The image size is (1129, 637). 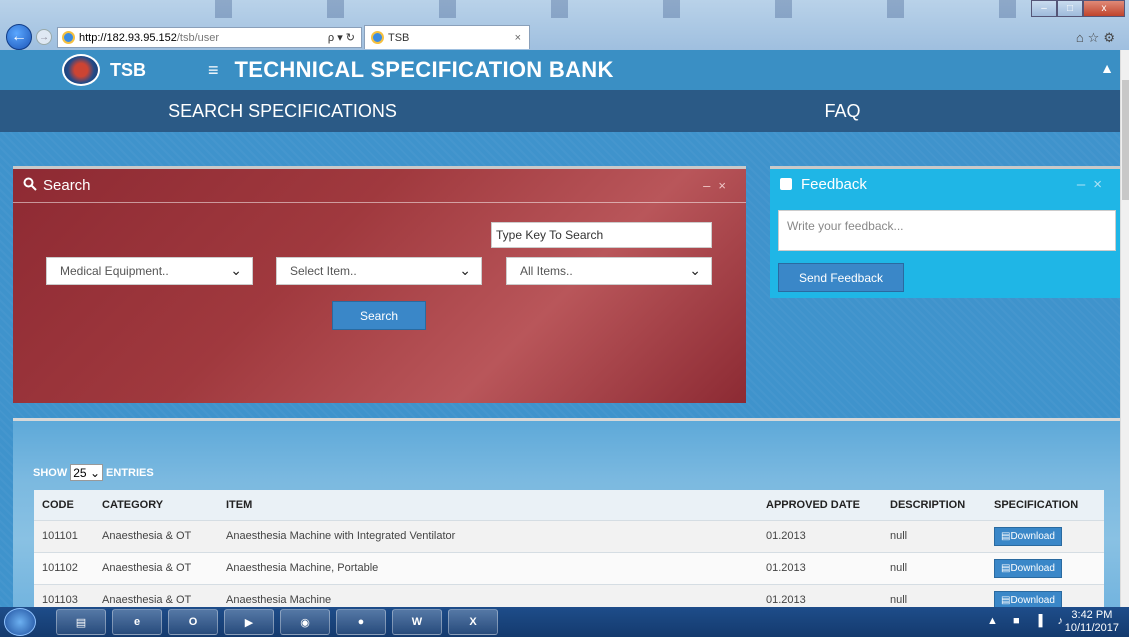 I want to click on hamburger-menu-icon: ≡, so click(x=213, y=70).